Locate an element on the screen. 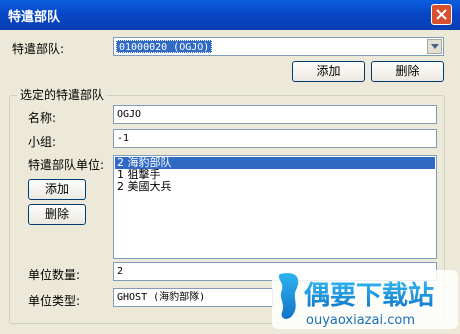  group-title: 选定的特遣部队 is located at coordinates (62, 94).